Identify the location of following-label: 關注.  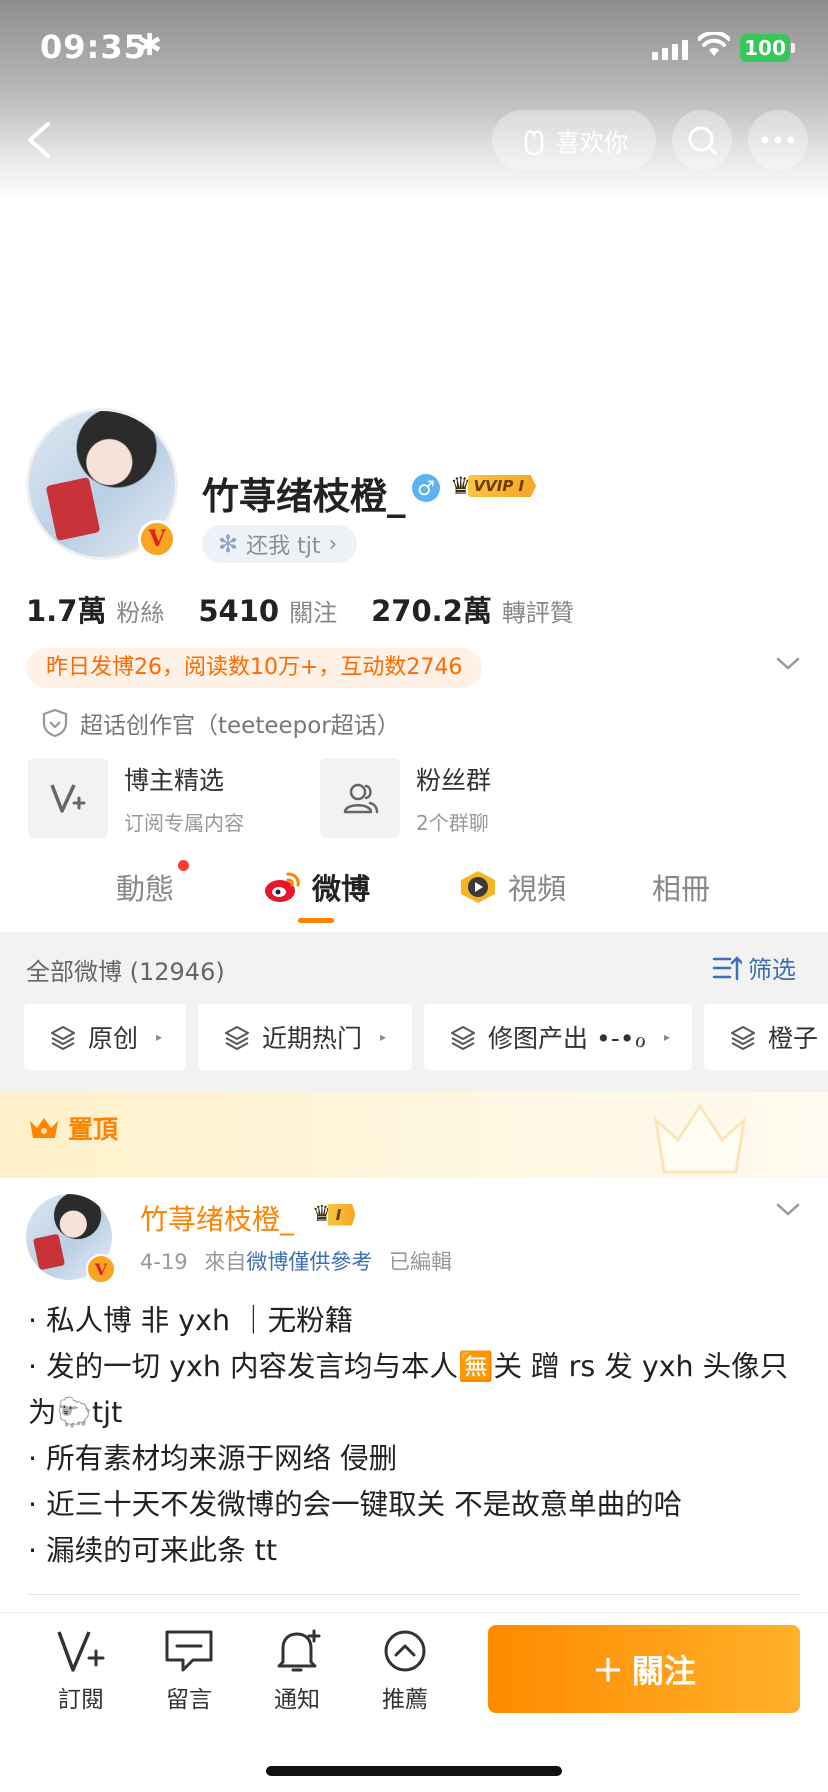
(313, 613).